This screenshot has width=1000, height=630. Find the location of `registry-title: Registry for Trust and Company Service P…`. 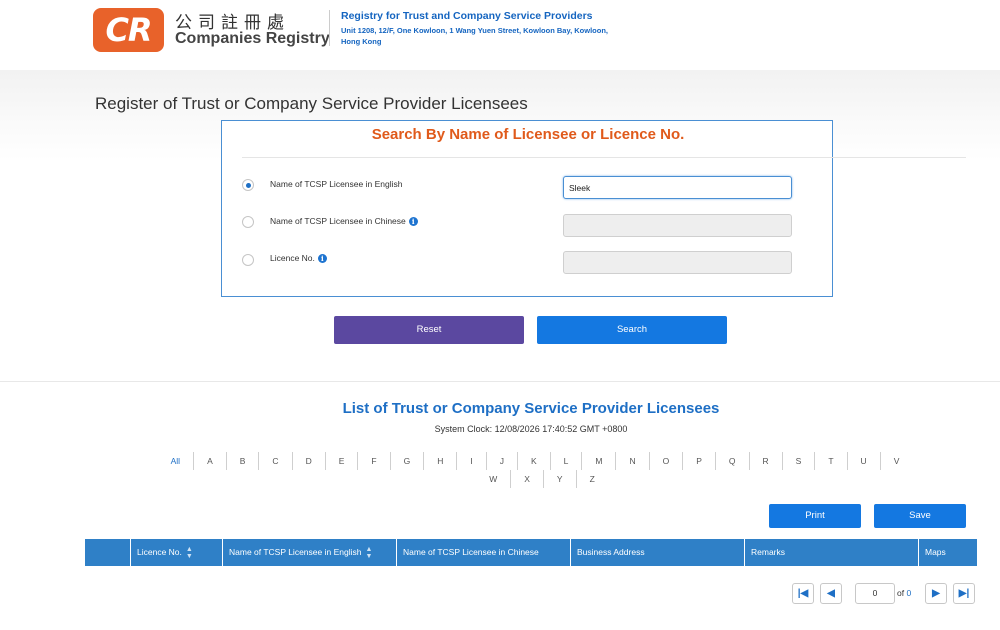

registry-title: Registry for Trust and Company Service P… is located at coordinates (467, 16).